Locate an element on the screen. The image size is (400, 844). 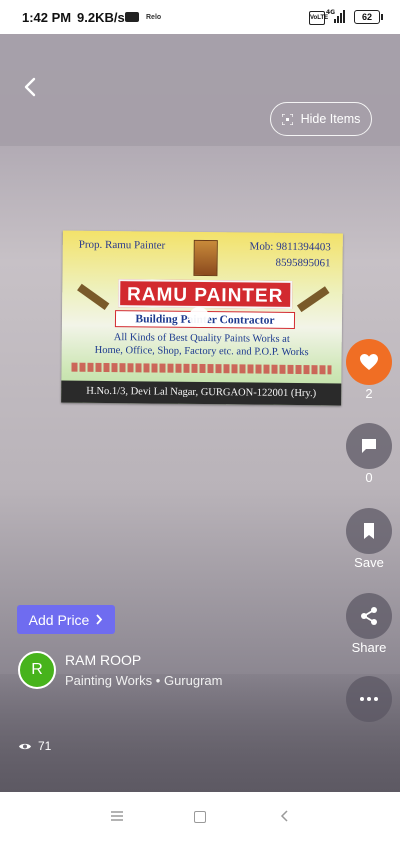
views-number: 71 is located at coordinates (45, 746).